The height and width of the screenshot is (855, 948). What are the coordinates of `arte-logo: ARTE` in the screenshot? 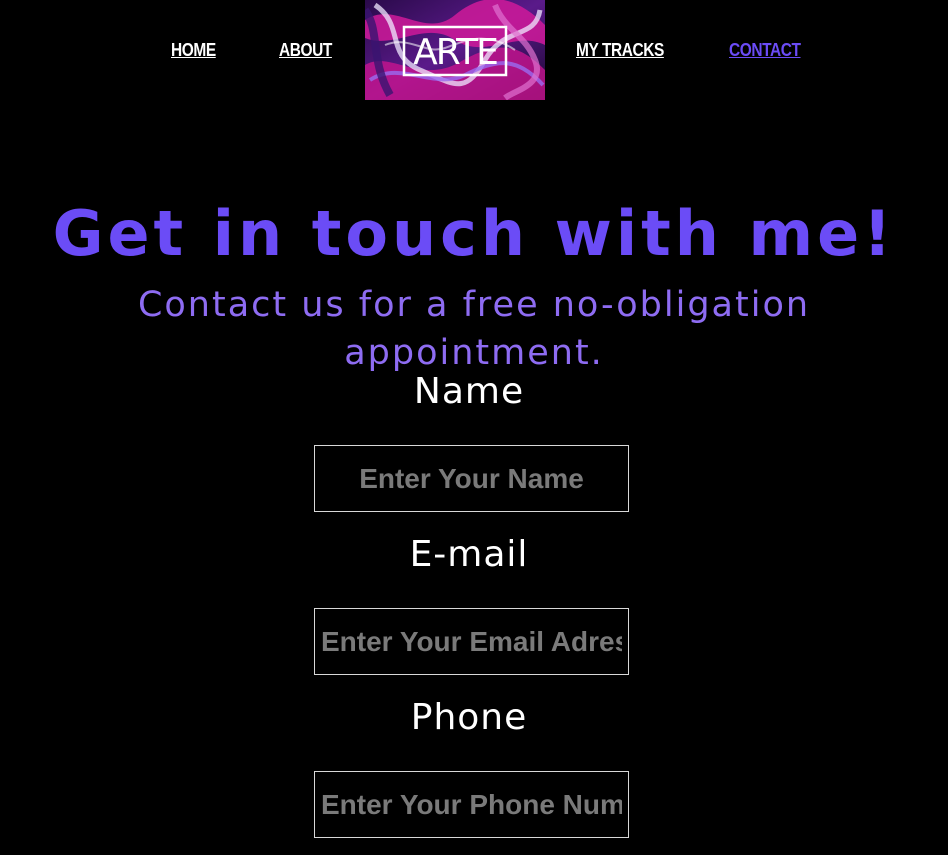 It's located at (455, 50).